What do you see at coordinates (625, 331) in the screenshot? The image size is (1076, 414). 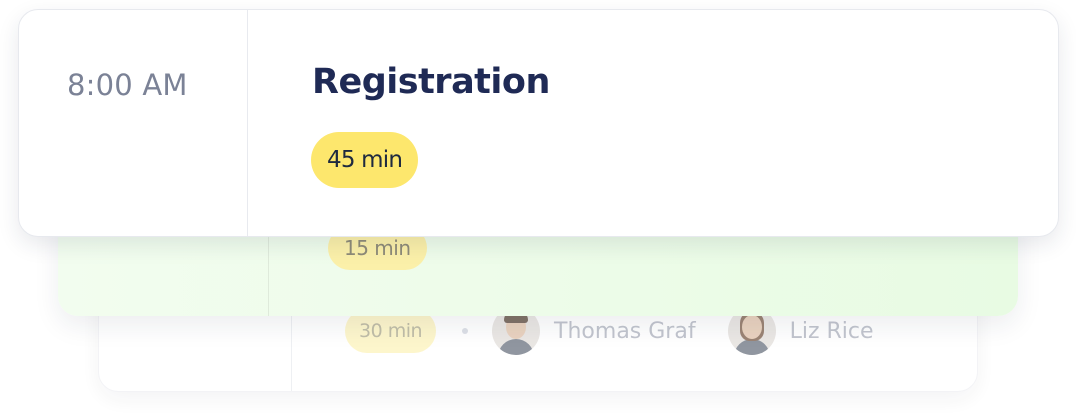 I see `speaker-name: Thomas Graf` at bounding box center [625, 331].